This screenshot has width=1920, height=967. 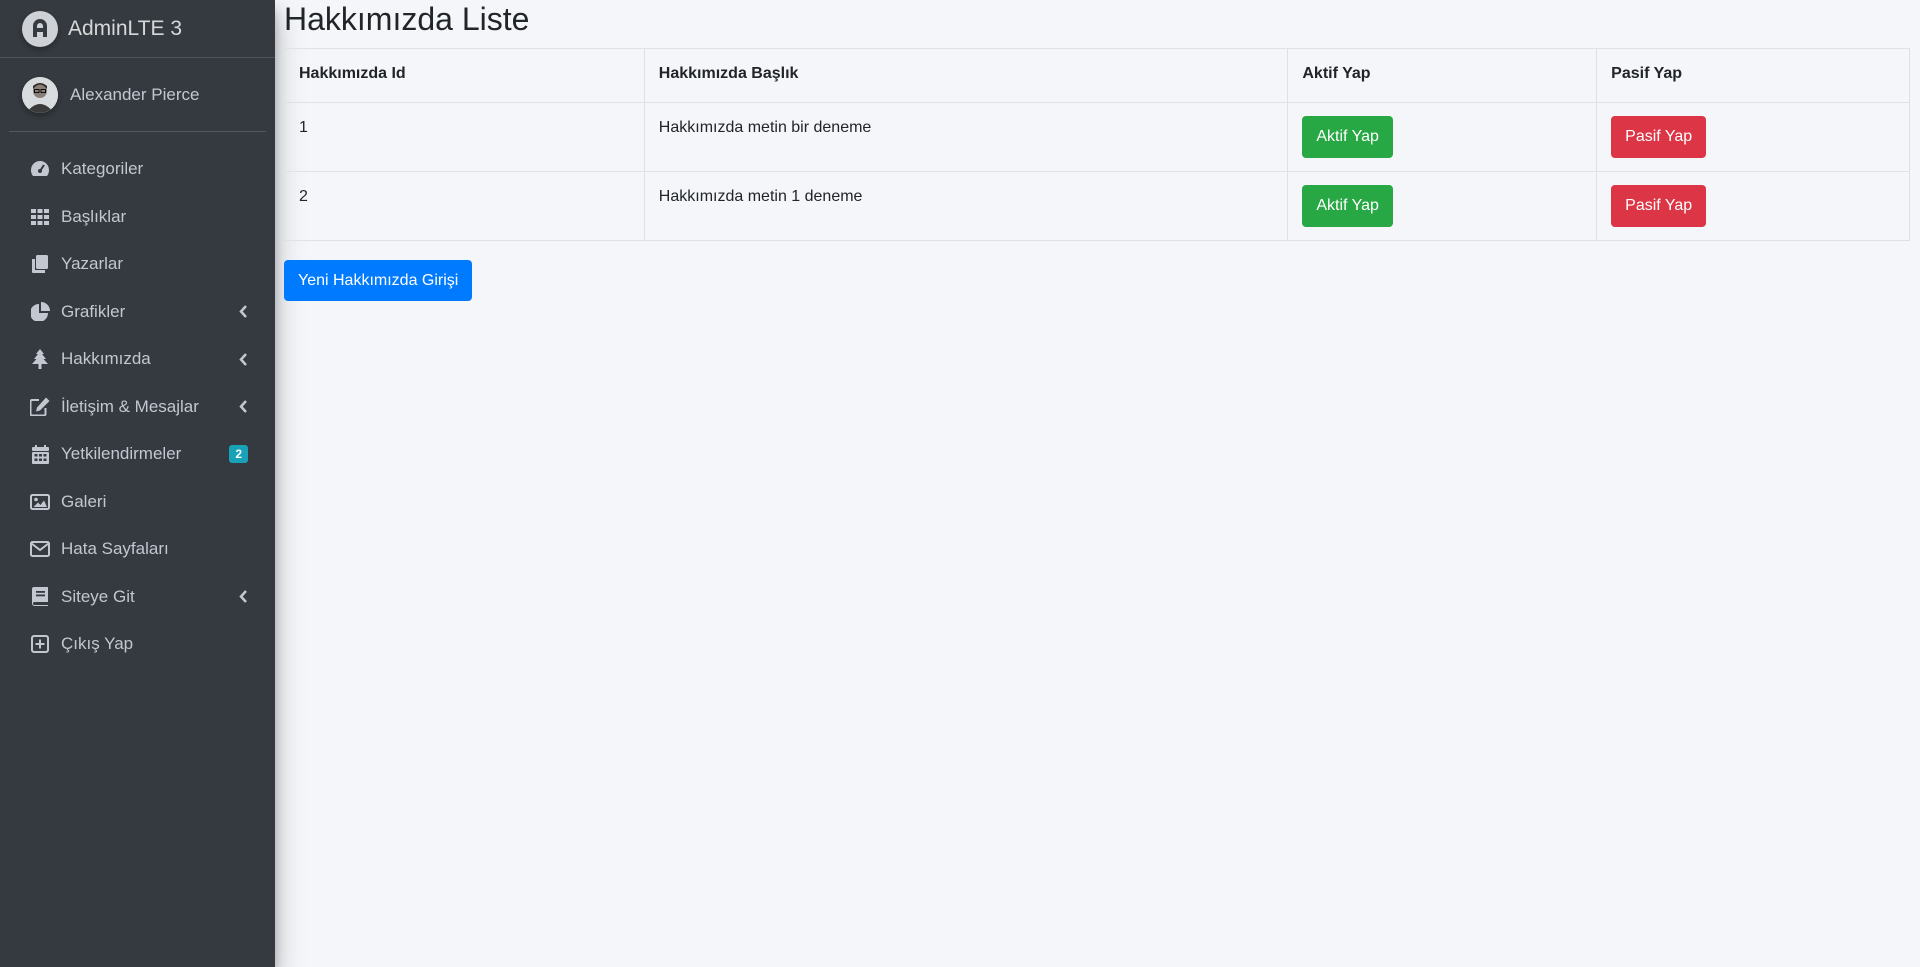 I want to click on sidebar-item-label: Çıkış Yap, so click(x=97, y=643).